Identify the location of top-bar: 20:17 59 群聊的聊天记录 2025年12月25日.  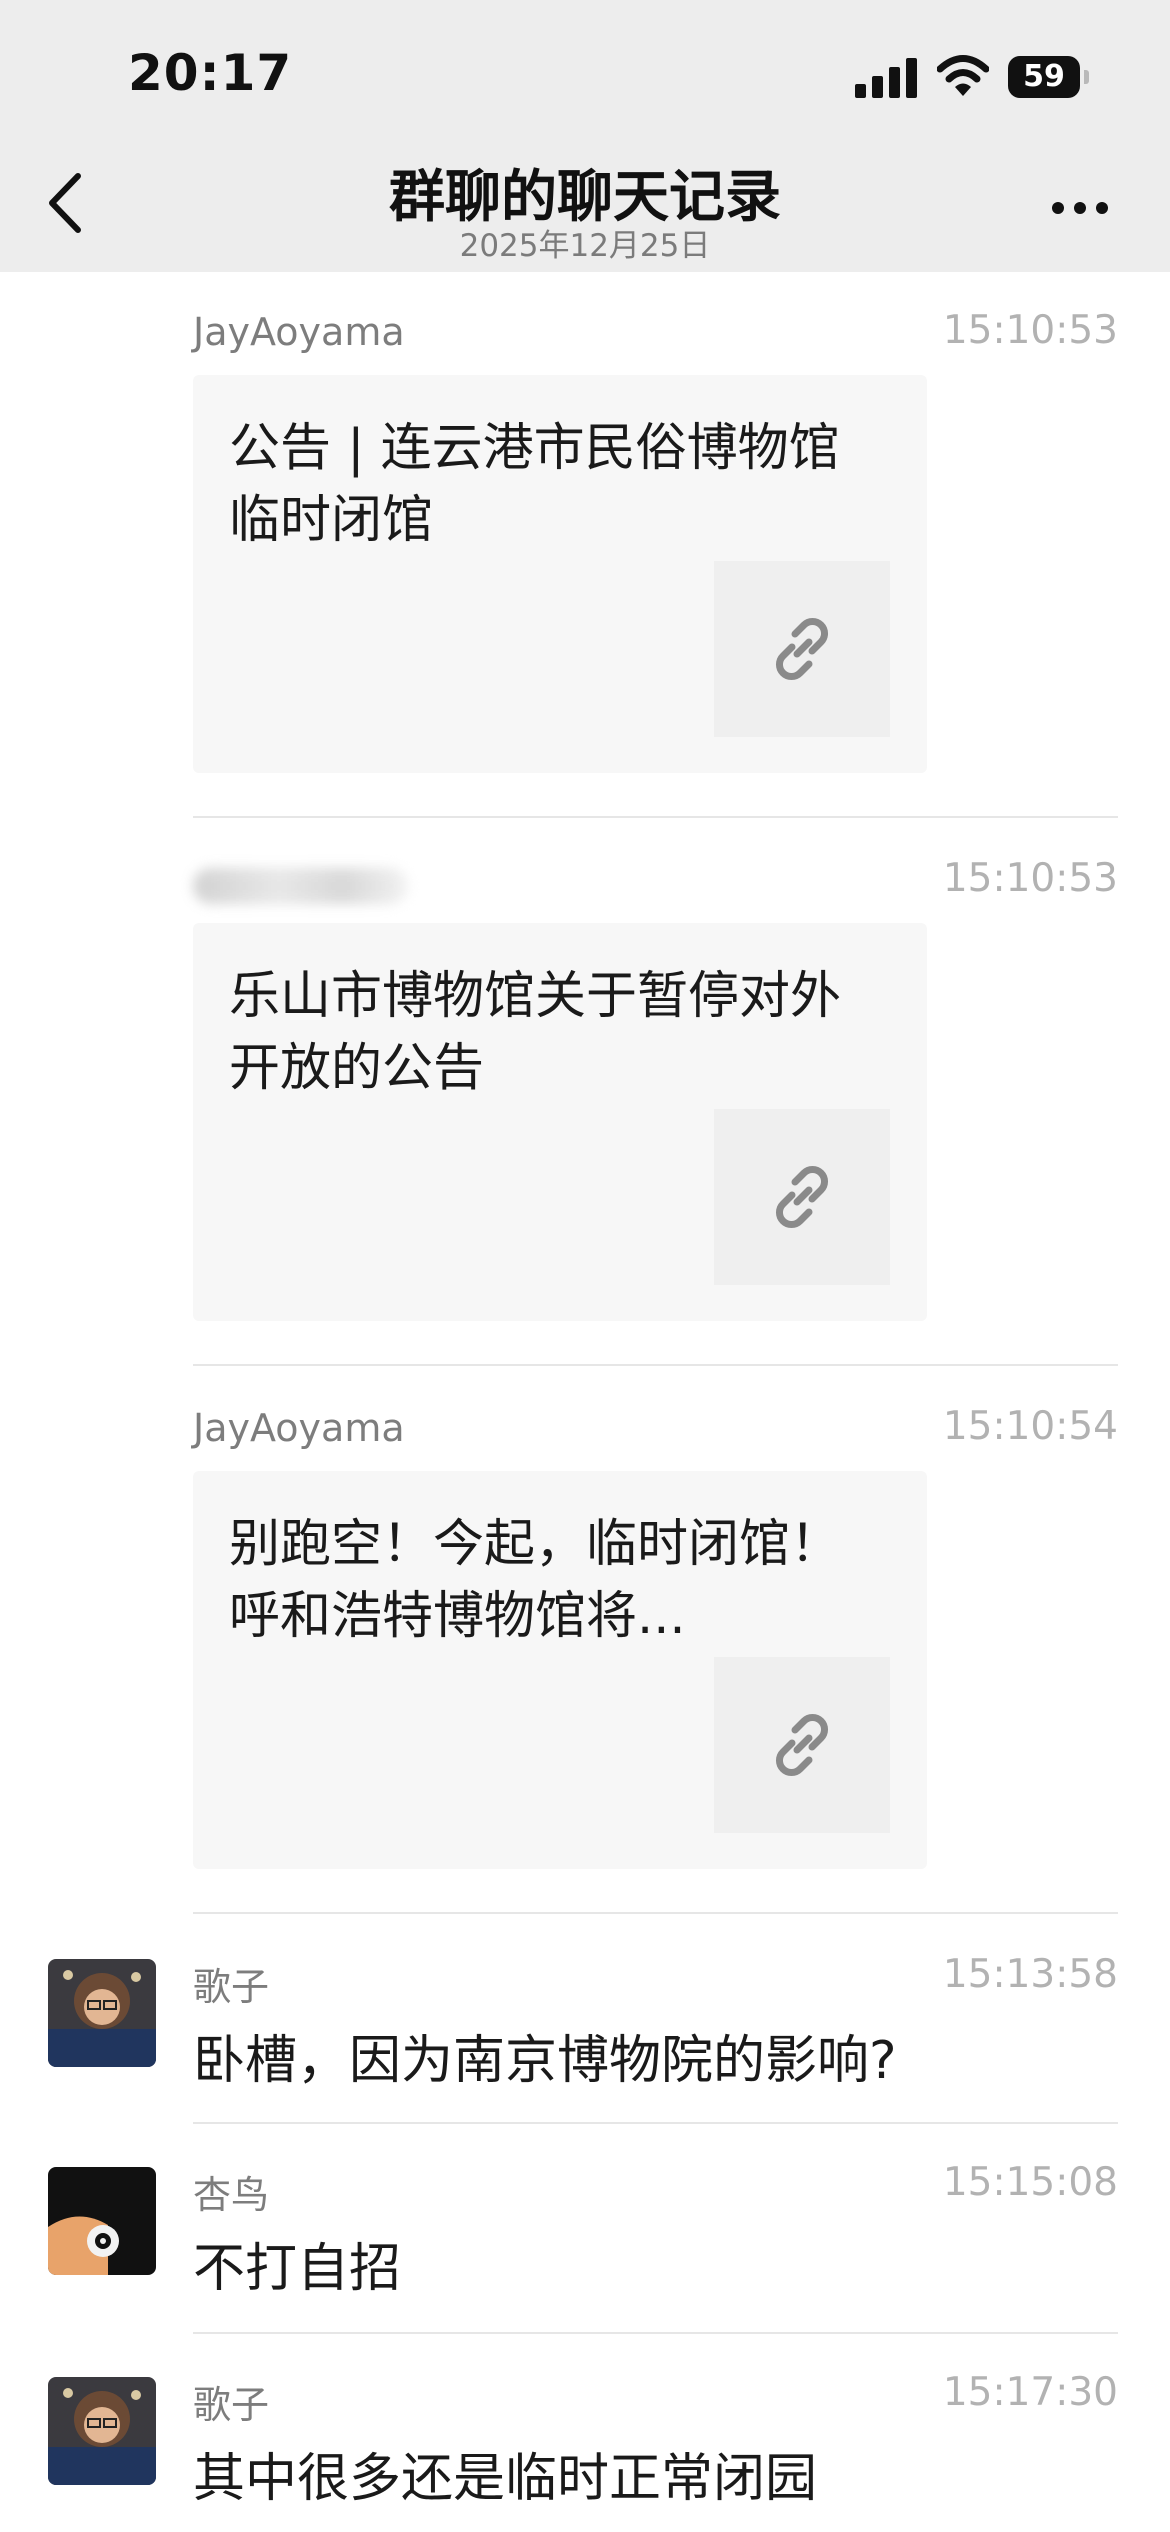
(585, 136).